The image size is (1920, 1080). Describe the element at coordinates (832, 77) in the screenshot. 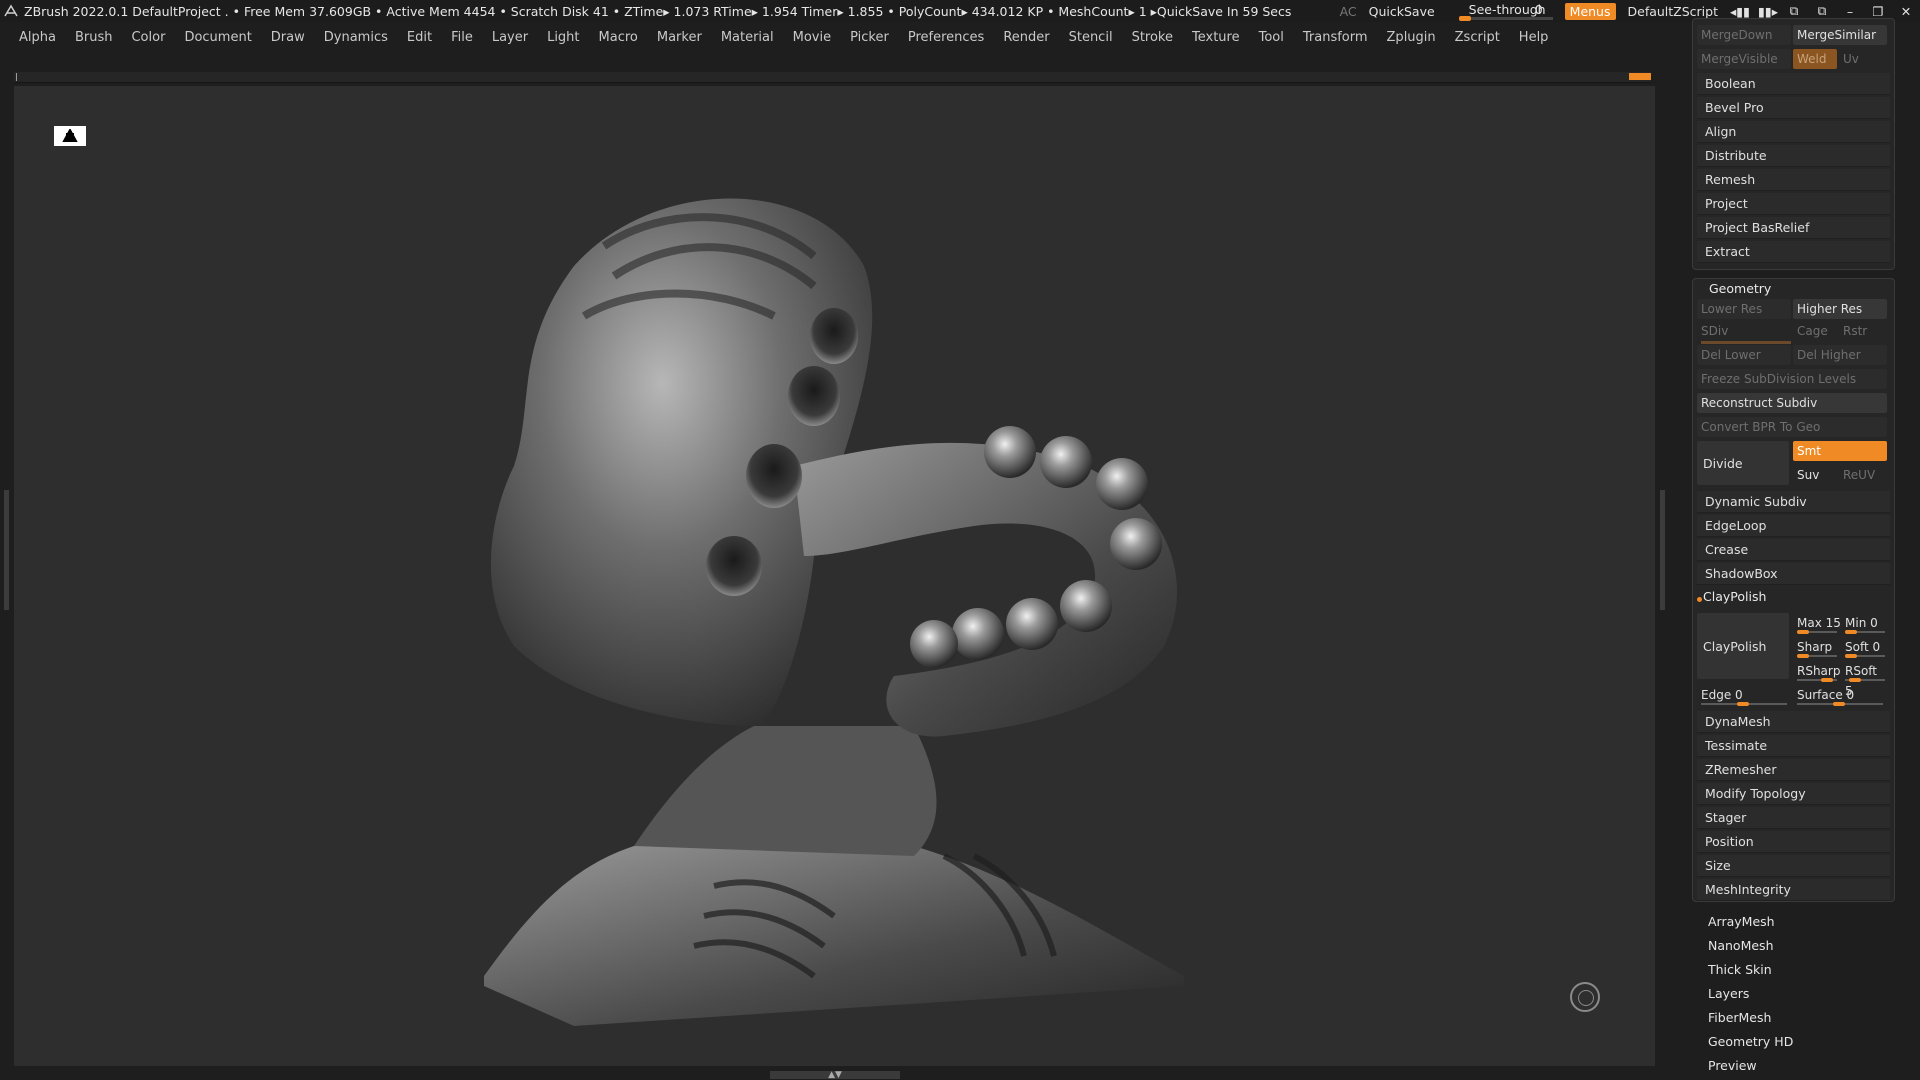

I see `timeline-track` at that location.